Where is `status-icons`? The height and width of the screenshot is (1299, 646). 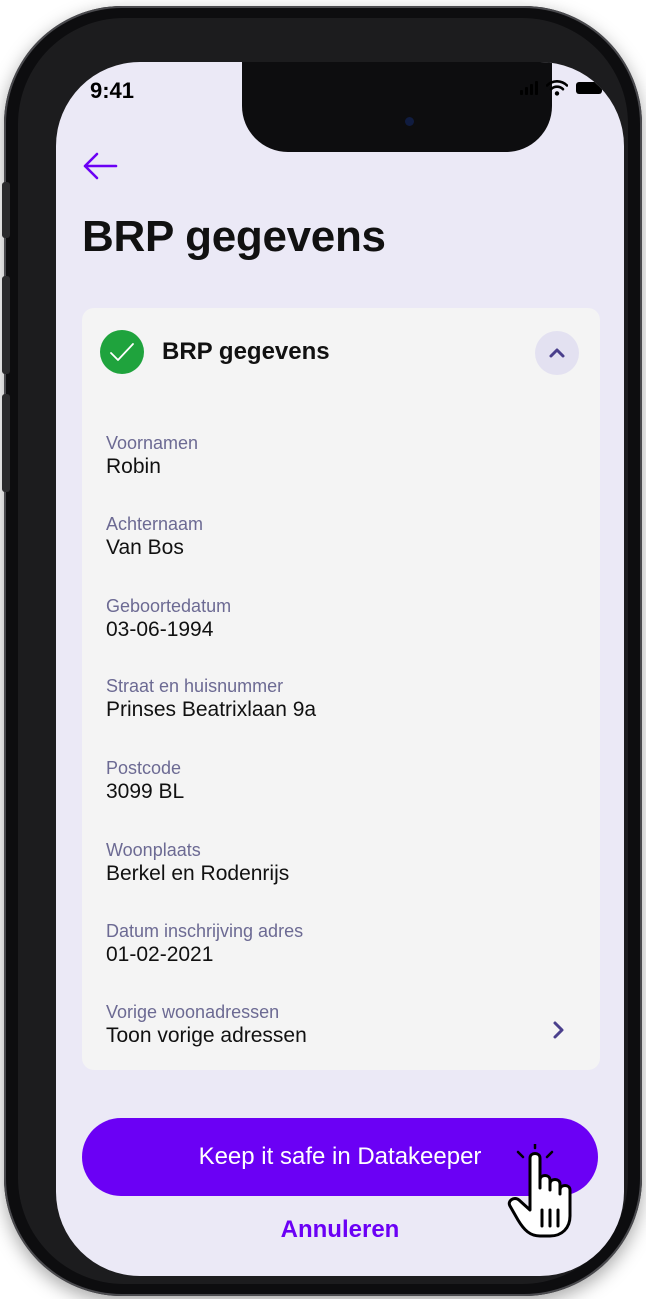
status-icons is located at coordinates (563, 88).